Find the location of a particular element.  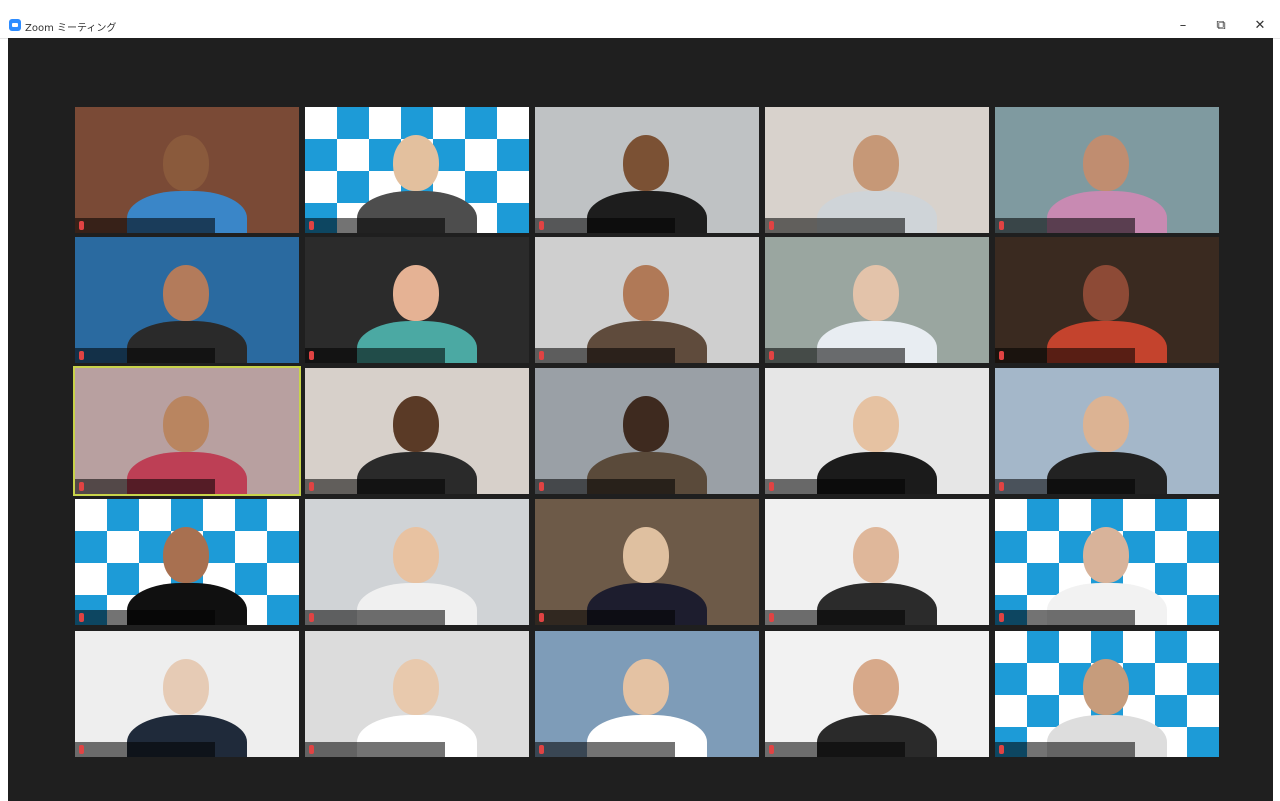

close-button: ✕ is located at coordinates (1260, 26).